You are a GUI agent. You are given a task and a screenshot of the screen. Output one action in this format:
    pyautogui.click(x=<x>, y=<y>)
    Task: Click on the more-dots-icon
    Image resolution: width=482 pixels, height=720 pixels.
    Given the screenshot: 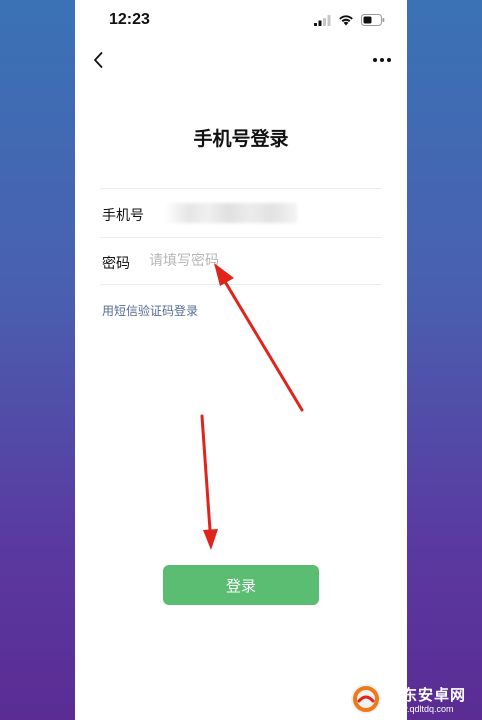 What is the action you would take?
    pyautogui.click(x=382, y=60)
    